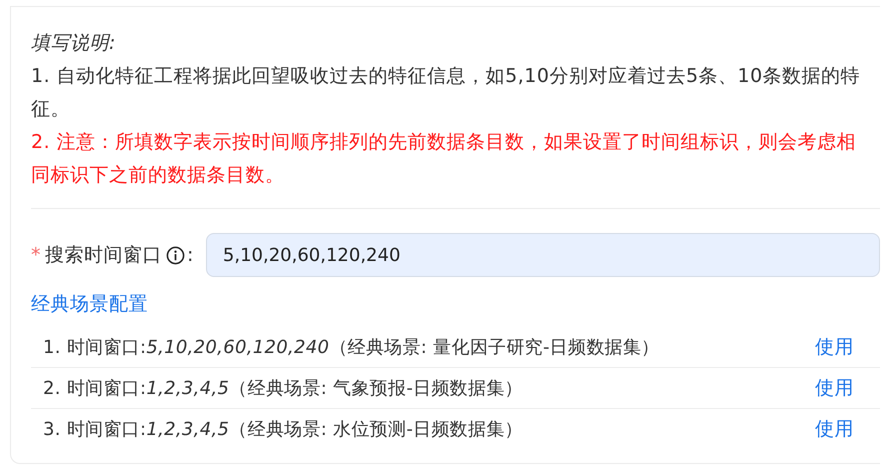 Image resolution: width=888 pixels, height=474 pixels. What do you see at coordinates (103, 255) in the screenshot?
I see `field-label: 搜索时间窗口` at bounding box center [103, 255].